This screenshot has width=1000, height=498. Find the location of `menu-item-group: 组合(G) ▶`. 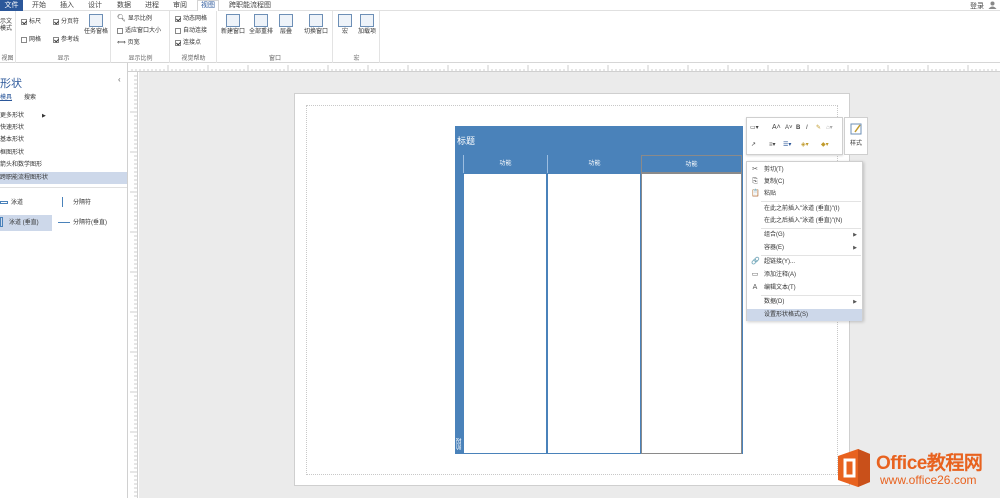

menu-item-group: 组合(G) ▶ is located at coordinates (804, 235).